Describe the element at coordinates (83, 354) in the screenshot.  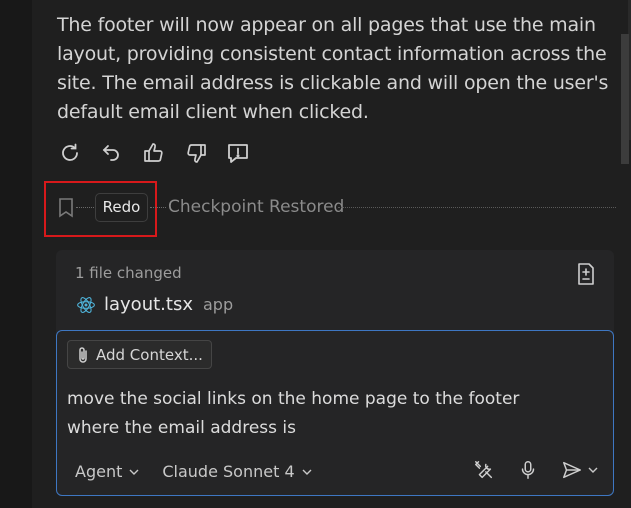
I see `paperclip-icon` at that location.